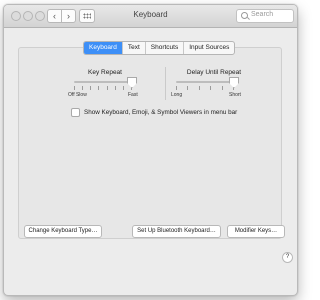  What do you see at coordinates (214, 72) in the screenshot?
I see `delay-until-repeat-title: Delay Until Repeat` at bounding box center [214, 72].